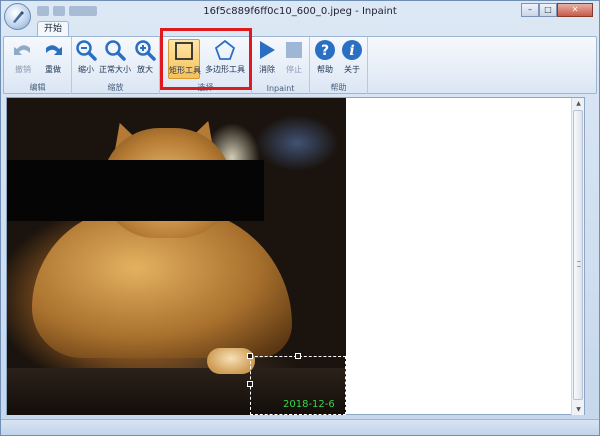  What do you see at coordinates (267, 50) in the screenshot?
I see `play-icon` at bounding box center [267, 50].